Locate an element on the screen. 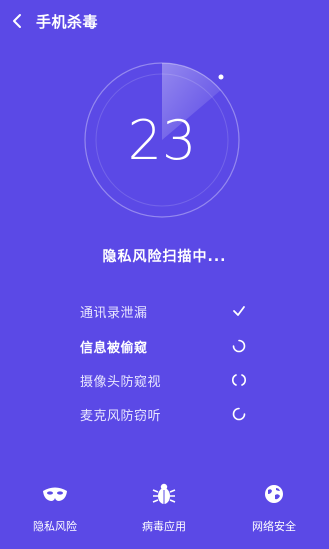 The height and width of the screenshot is (549, 329). back-button is located at coordinates (17, 21).